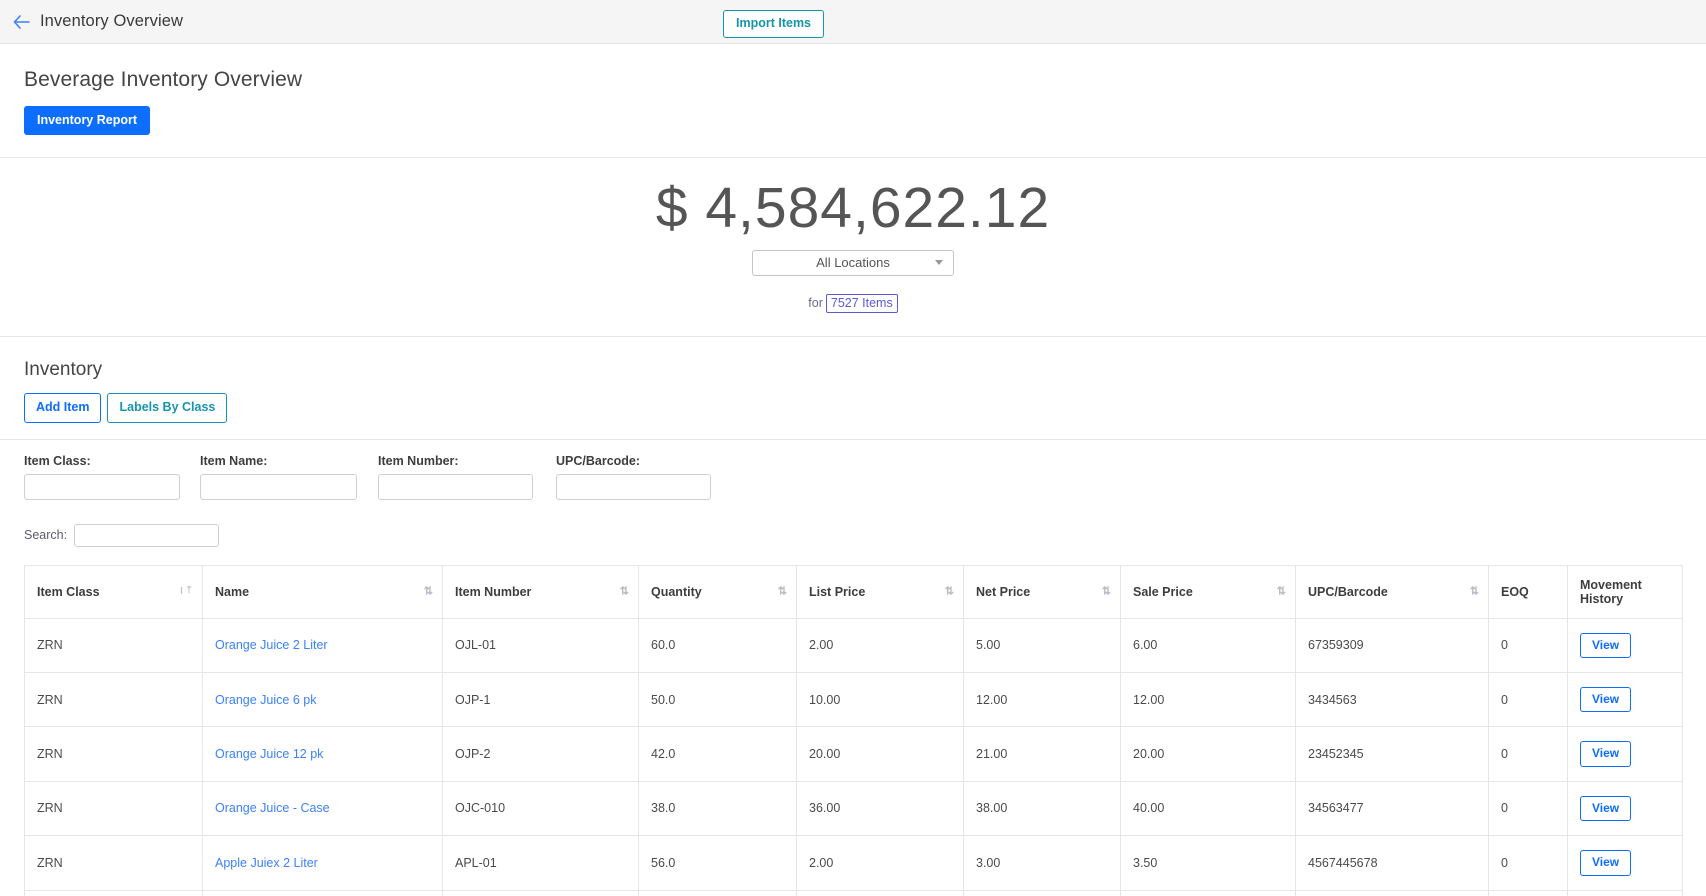 This screenshot has height=896, width=1706. I want to click on filter-upc-barcode-label: UPC/Barcode:, so click(598, 460).